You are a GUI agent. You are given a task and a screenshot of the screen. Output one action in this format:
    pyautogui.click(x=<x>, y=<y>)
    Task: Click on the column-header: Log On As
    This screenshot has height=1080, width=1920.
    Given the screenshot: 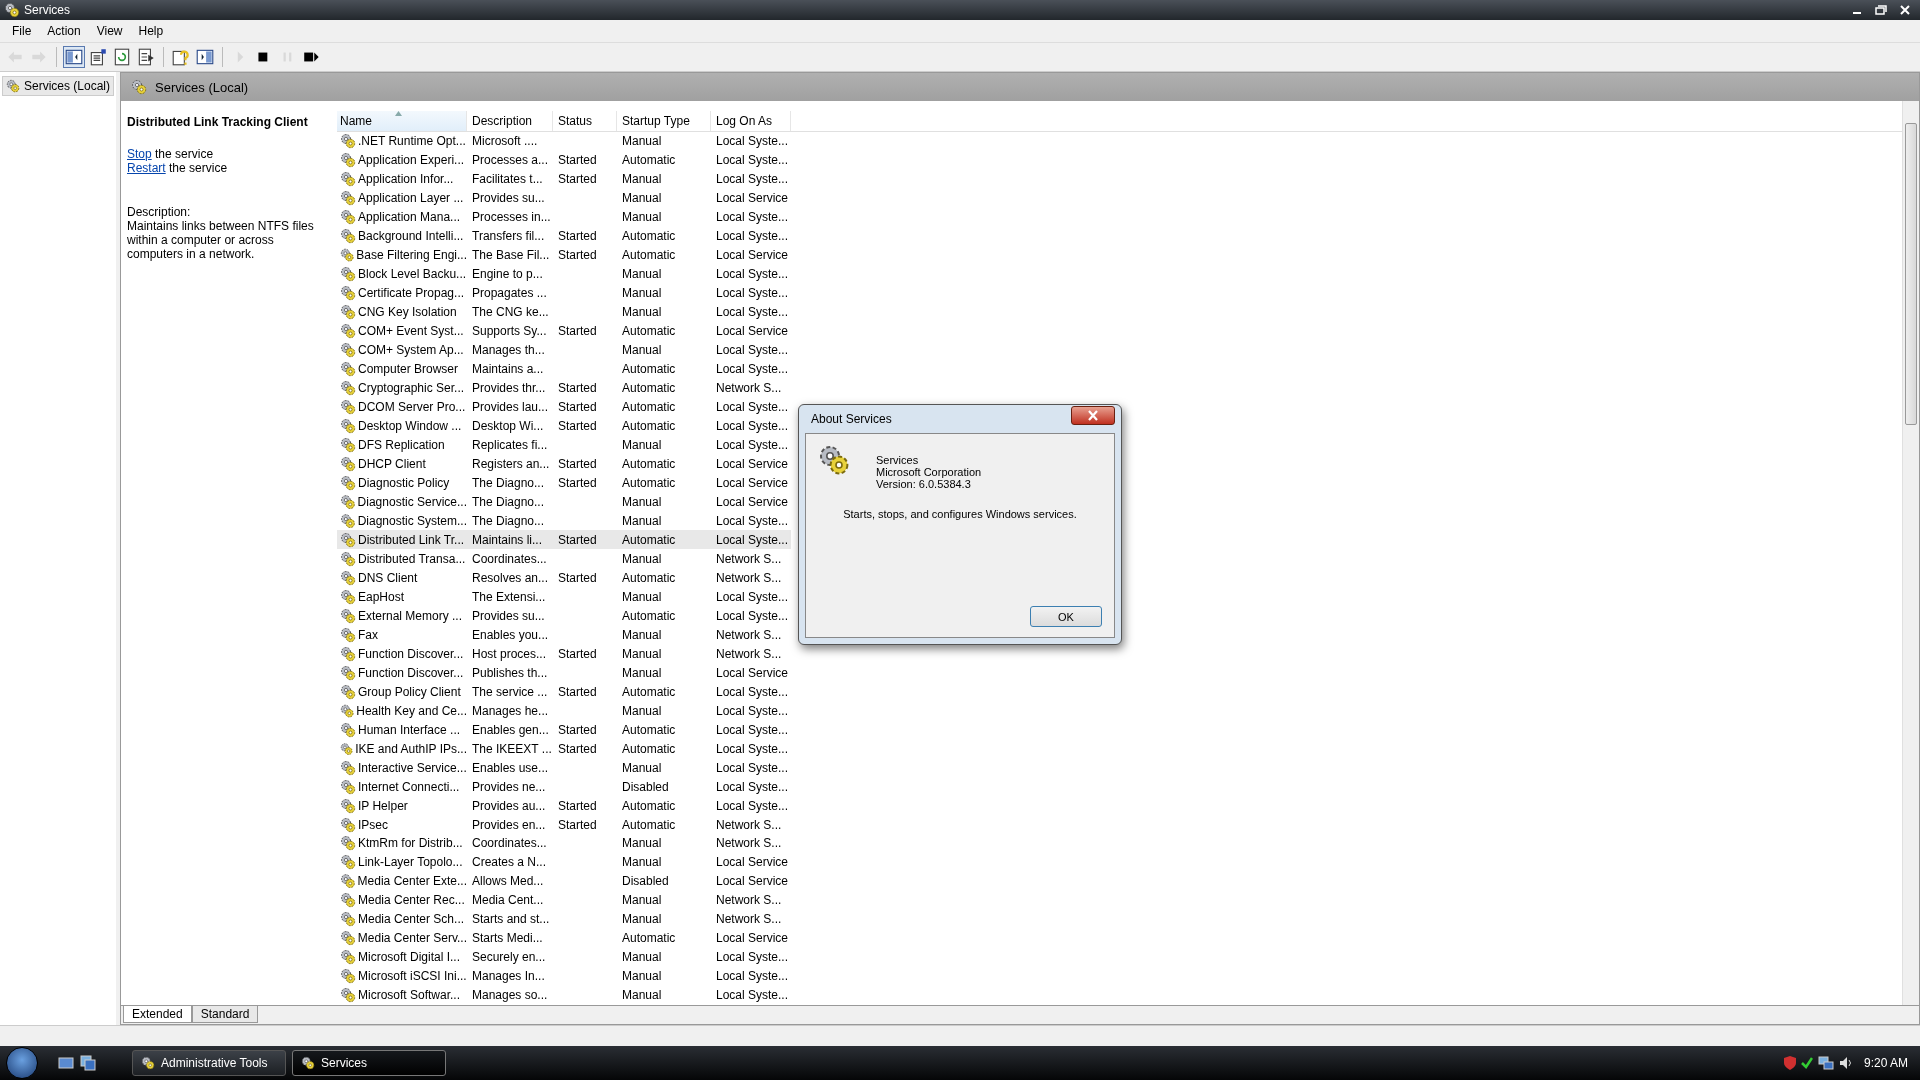 What is the action you would take?
    pyautogui.click(x=751, y=121)
    